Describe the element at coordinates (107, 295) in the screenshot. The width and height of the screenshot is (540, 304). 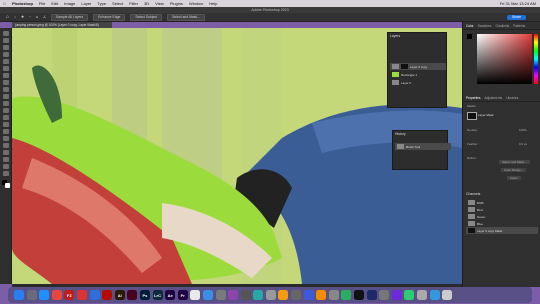
I see `acrobat-icon` at that location.